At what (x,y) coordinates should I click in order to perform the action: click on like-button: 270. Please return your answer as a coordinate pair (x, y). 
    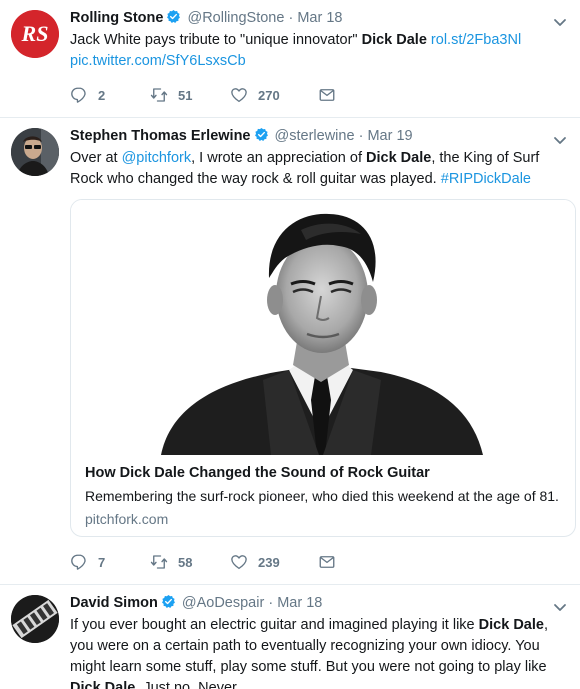
    Looking at the image, I should click on (274, 95).